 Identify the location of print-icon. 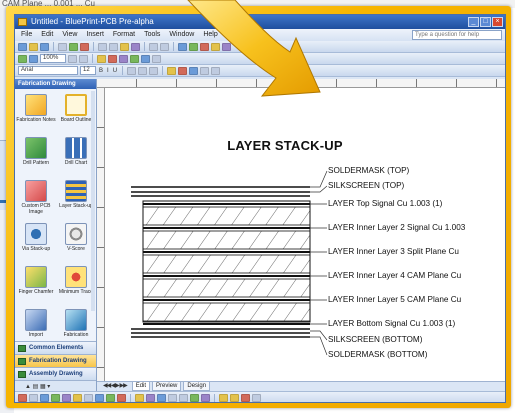
(62, 46).